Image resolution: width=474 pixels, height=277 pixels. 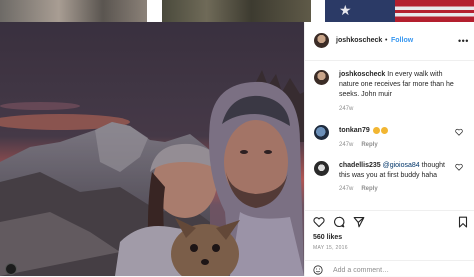 I want to click on post-thumbnail: ★, so click(x=399, y=11).